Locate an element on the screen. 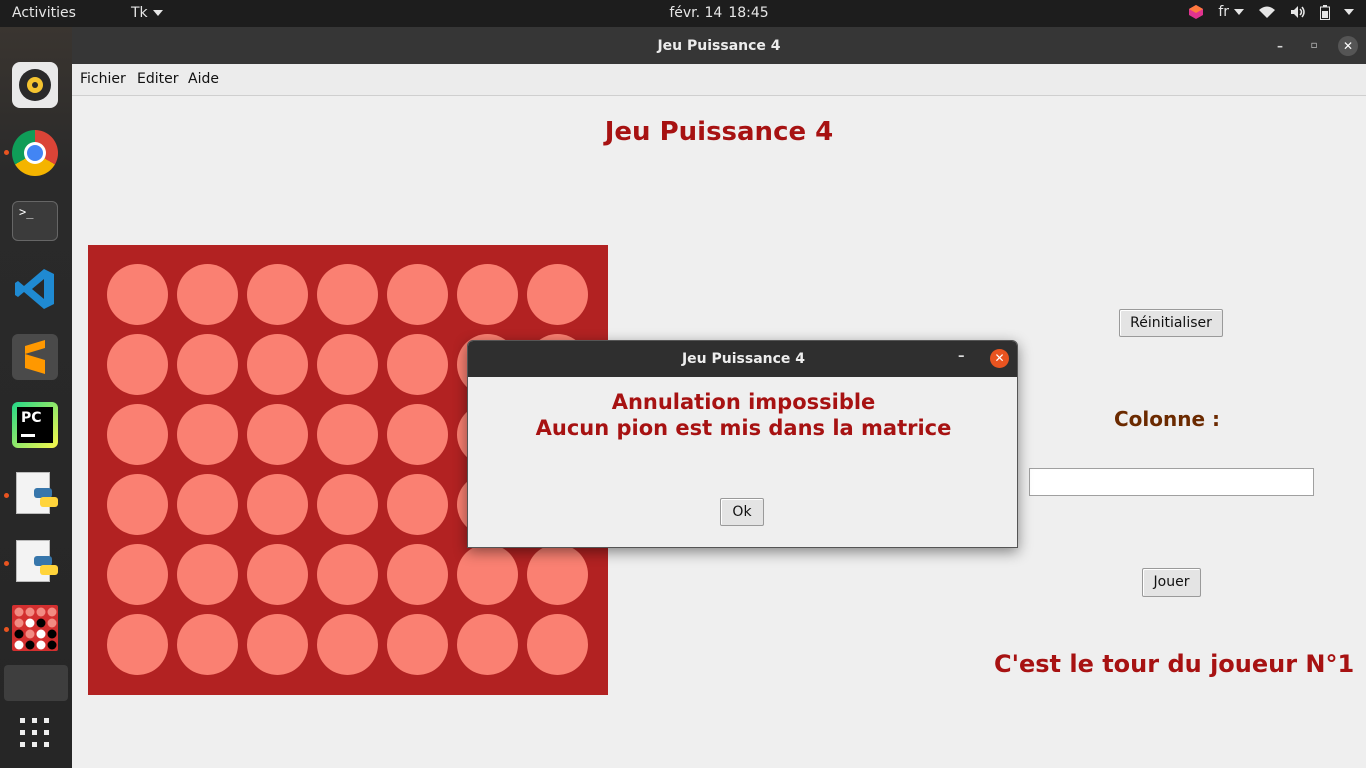 This screenshot has width=1366, height=768. wifi-icon is located at coordinates (1267, 12).